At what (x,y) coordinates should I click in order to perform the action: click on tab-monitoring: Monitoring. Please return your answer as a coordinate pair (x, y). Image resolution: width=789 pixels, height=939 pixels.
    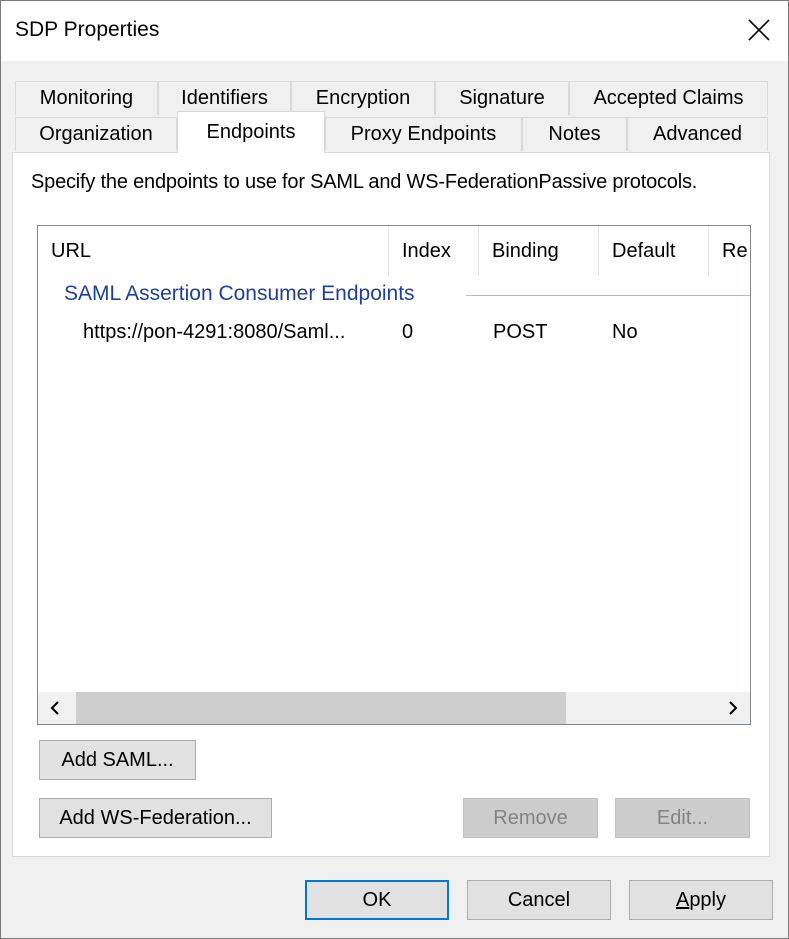
    Looking at the image, I should click on (86, 98).